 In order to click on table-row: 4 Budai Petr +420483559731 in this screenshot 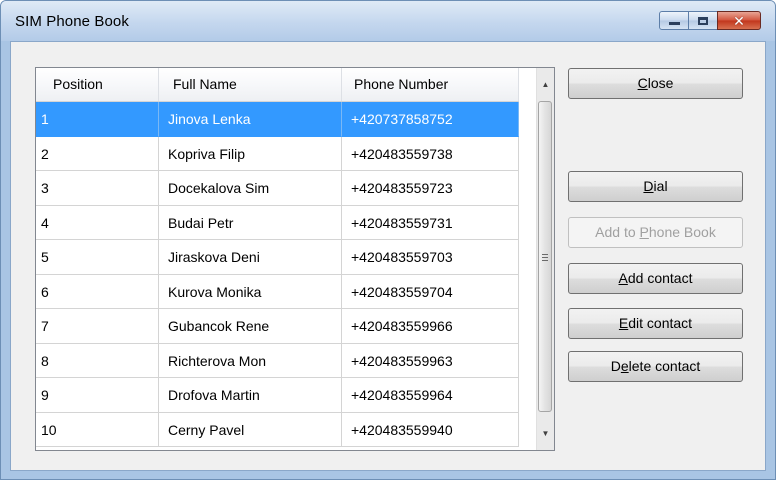, I will do `click(277, 222)`.